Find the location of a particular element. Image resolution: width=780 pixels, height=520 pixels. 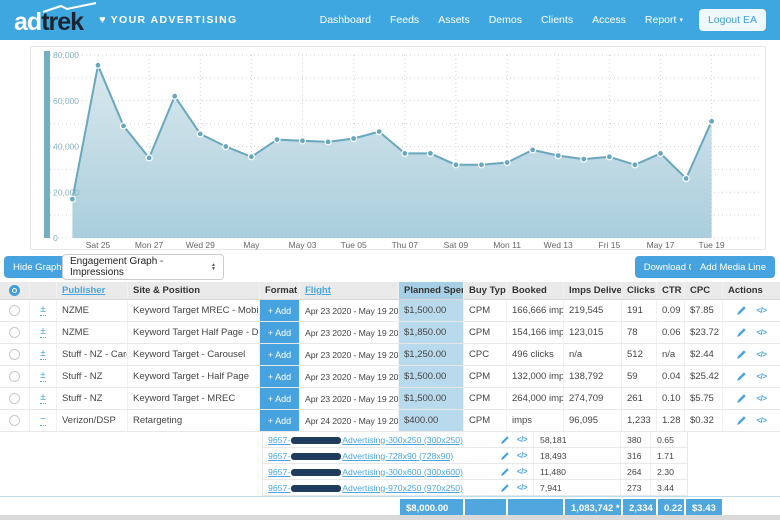

hide-graph-button: Hide Graph is located at coordinates (37, 267).